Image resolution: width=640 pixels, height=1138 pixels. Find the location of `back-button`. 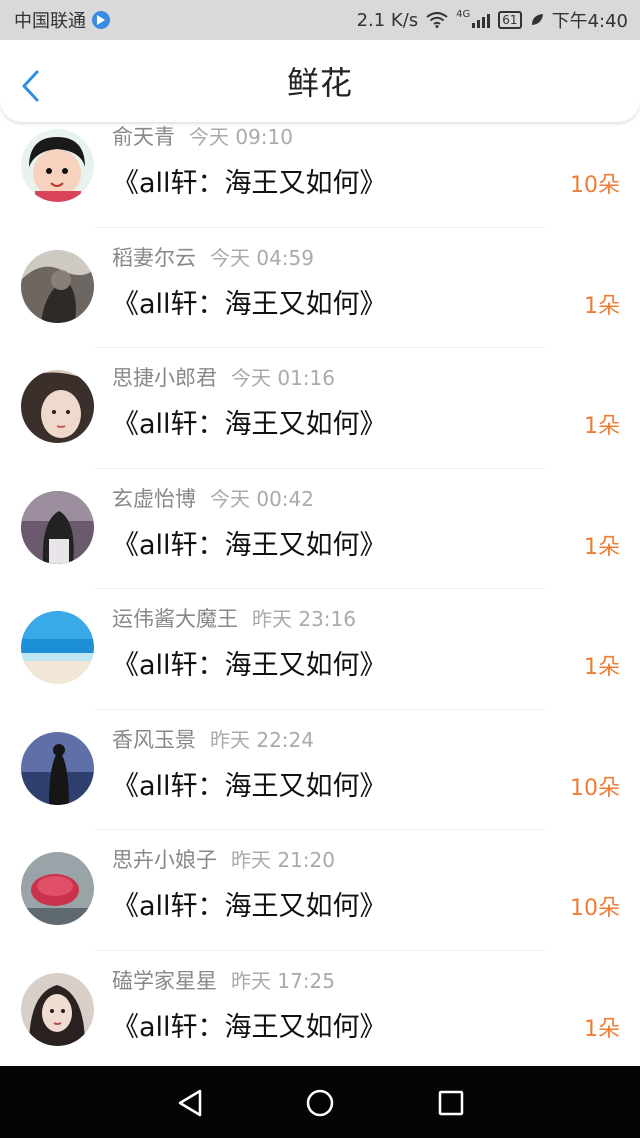

back-button is located at coordinates (35, 86).